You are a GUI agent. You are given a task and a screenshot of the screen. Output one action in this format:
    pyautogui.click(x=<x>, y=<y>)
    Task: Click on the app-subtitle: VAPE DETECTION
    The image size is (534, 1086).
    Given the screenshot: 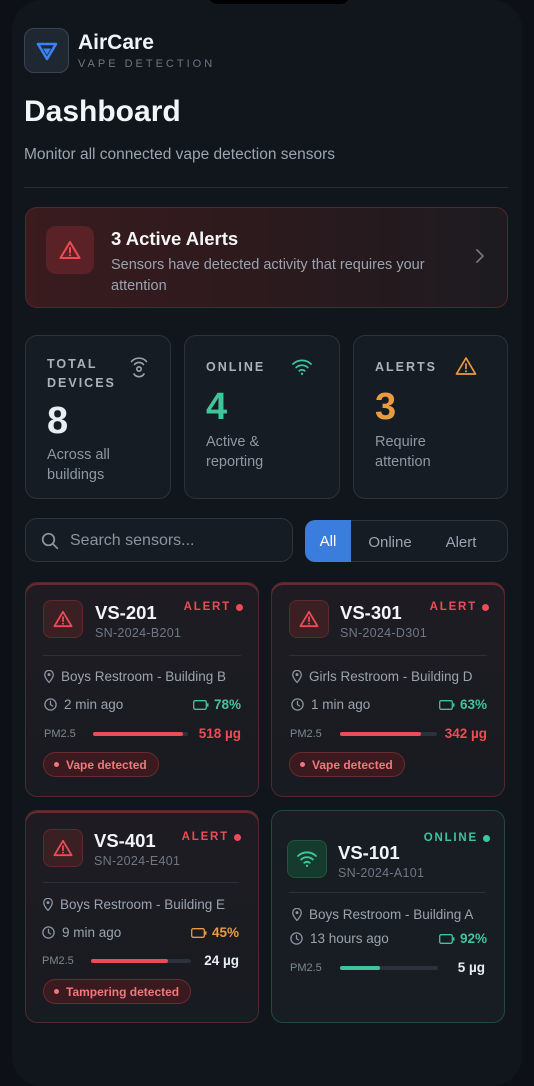 What is the action you would take?
    pyautogui.click(x=147, y=64)
    